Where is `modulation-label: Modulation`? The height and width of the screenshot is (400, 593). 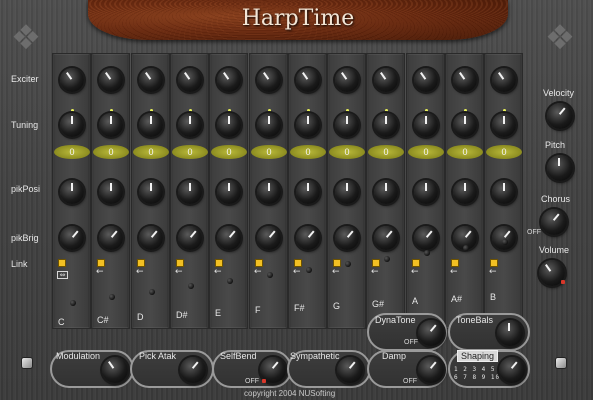 modulation-label: Modulation is located at coordinates (78, 356).